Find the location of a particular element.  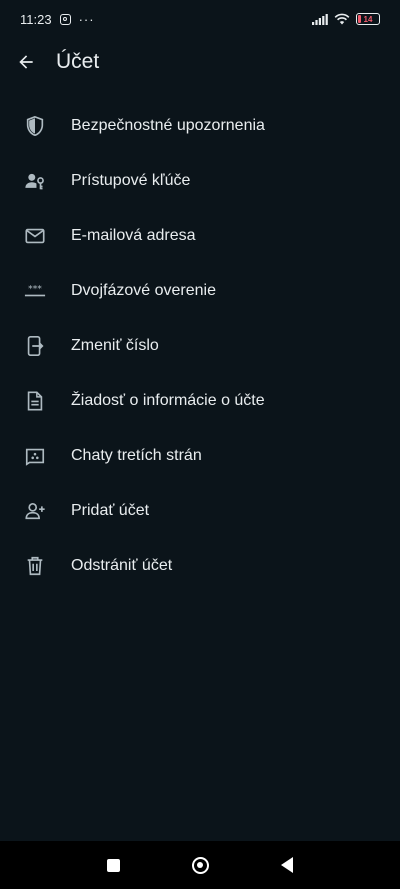

third-party-chat-icon is located at coordinates (35, 456).